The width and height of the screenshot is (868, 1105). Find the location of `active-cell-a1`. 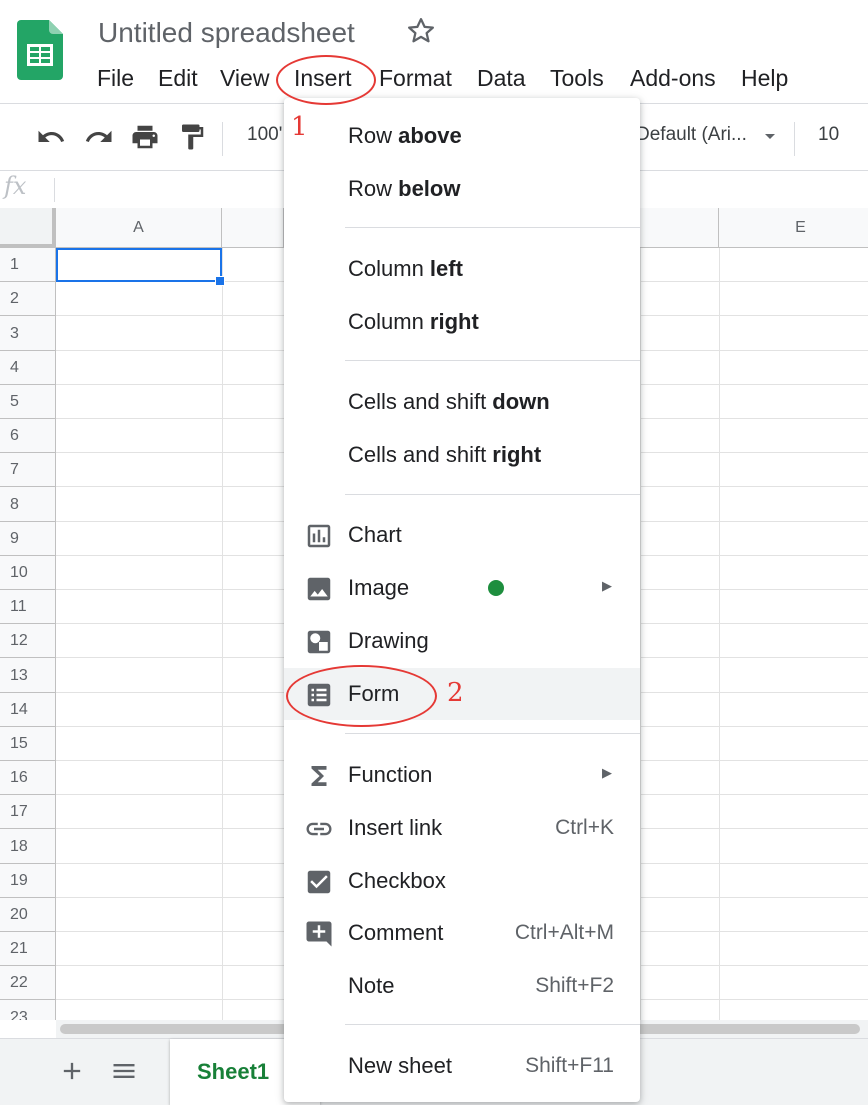

active-cell-a1 is located at coordinates (139, 265).